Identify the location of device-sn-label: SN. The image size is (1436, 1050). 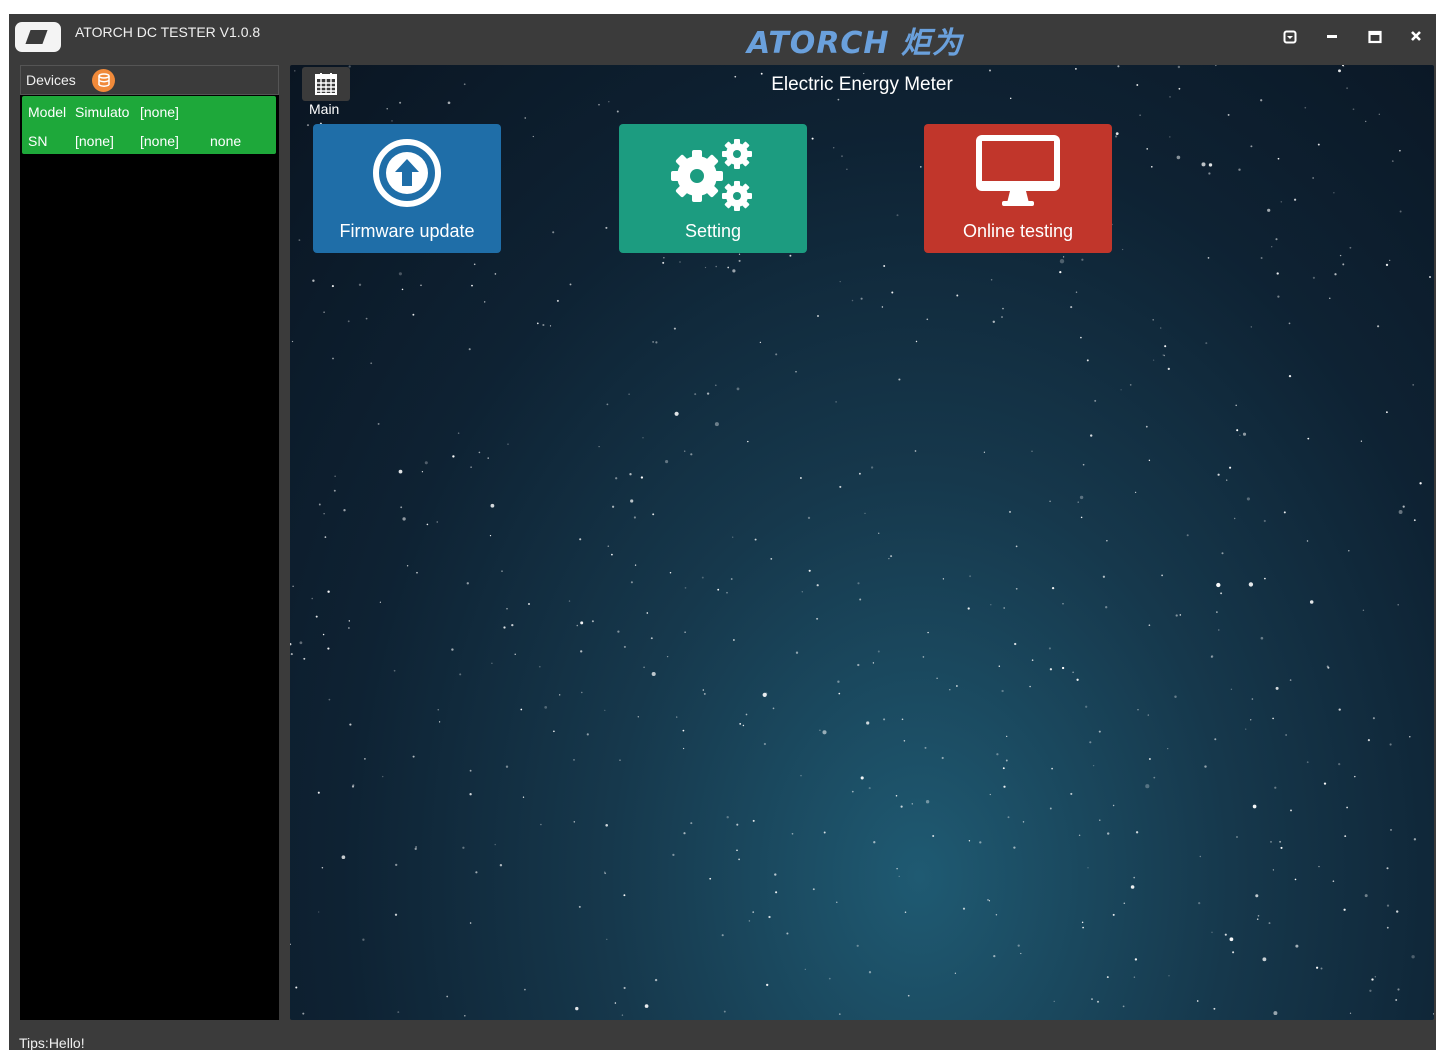
(38, 141).